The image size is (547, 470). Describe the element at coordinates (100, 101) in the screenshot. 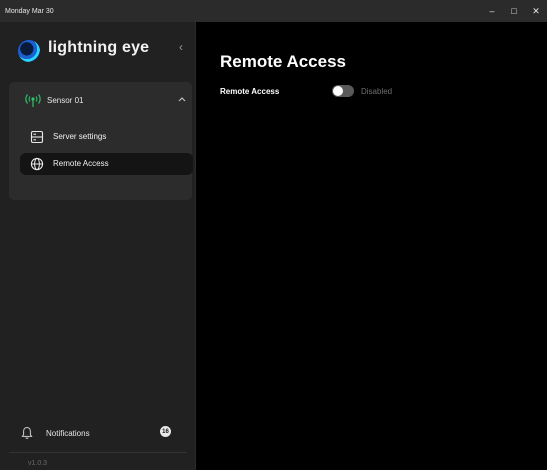

I see `sensor-header: Sensor 01` at that location.